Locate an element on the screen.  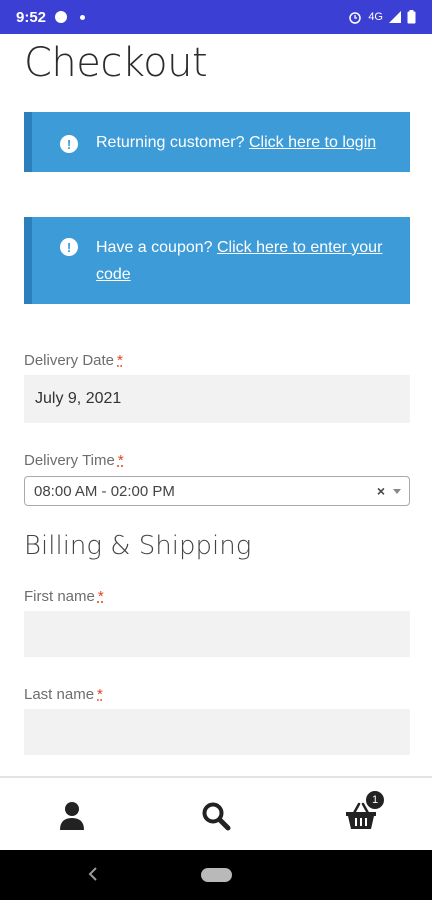
back-icon is located at coordinates (93, 874).